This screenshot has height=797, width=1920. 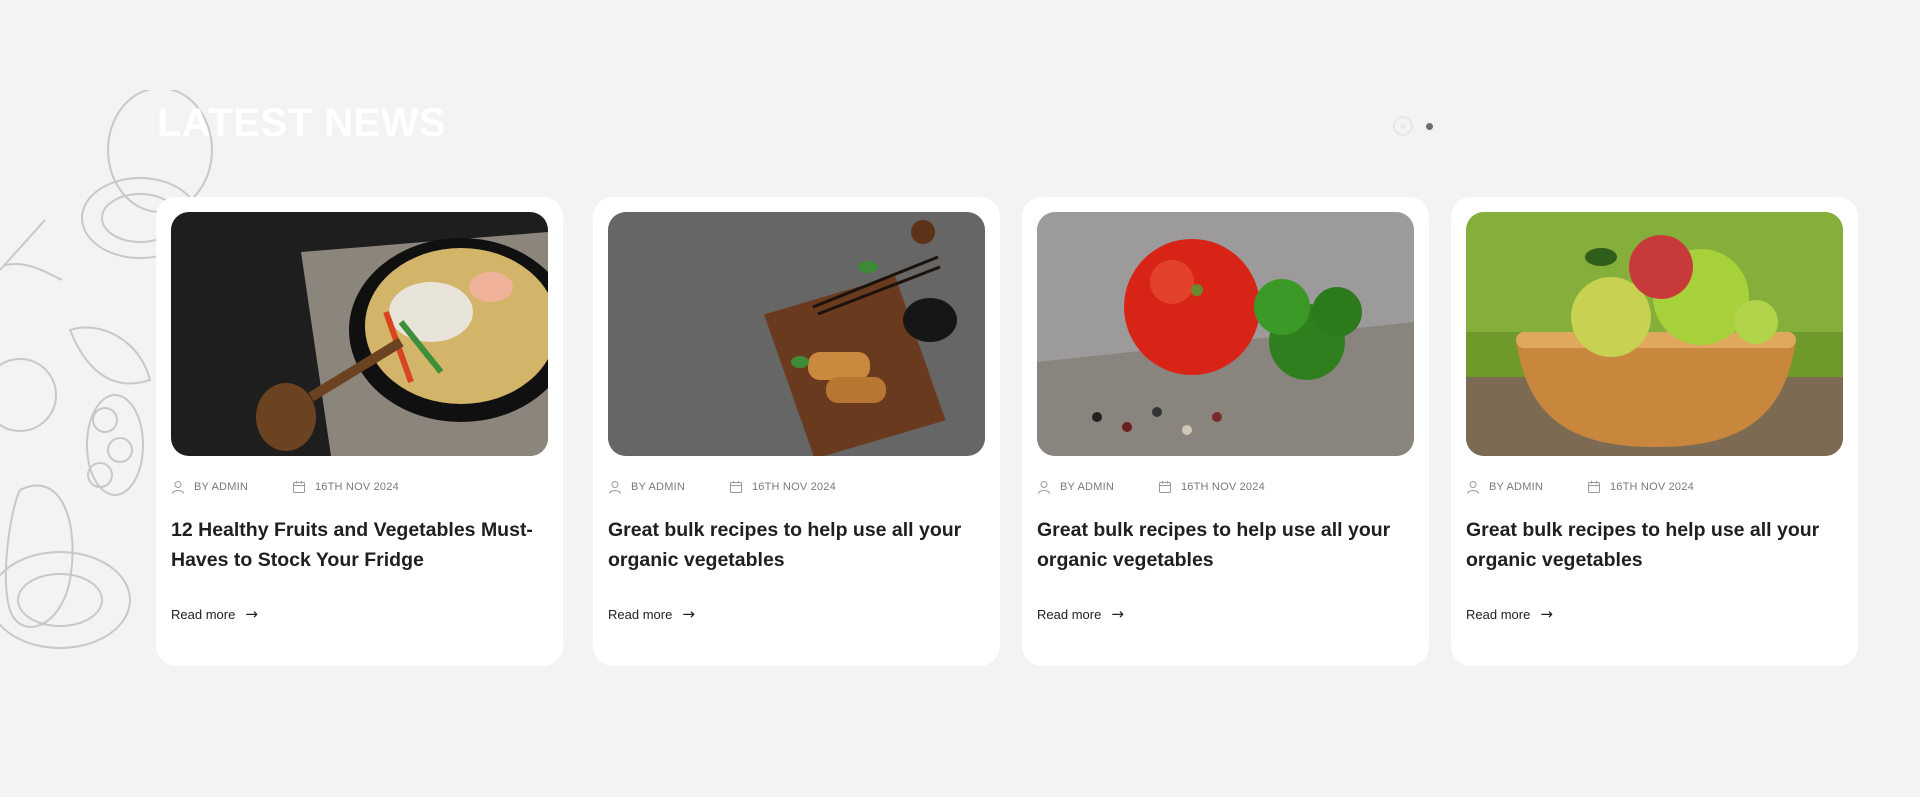 I want to click on tomato-parsley-image, so click(x=1225, y=334).